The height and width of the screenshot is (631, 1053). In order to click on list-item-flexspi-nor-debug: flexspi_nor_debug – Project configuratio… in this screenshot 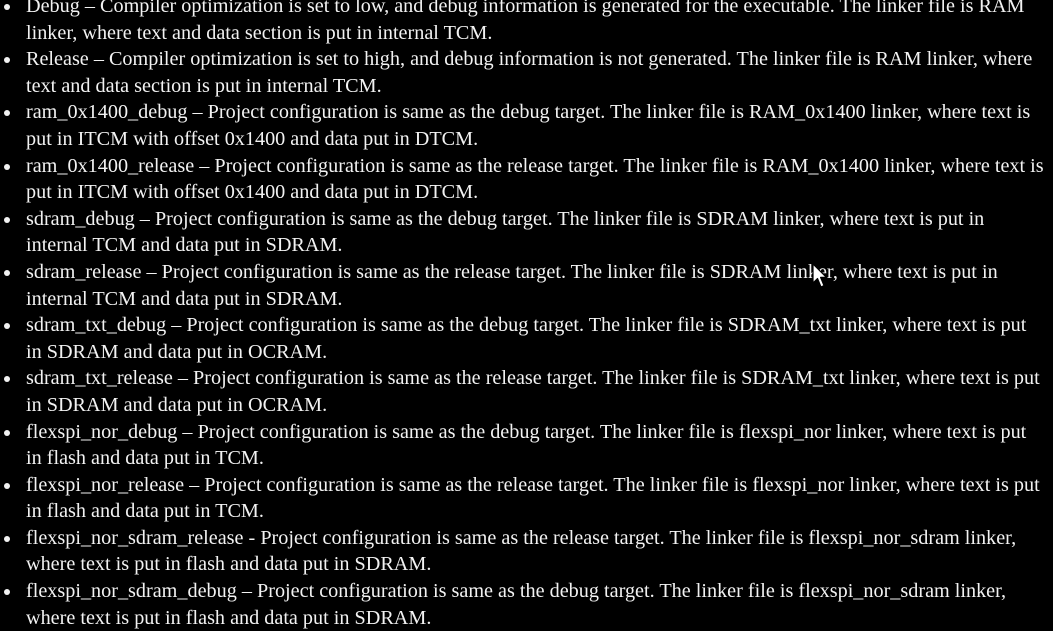, I will do `click(526, 445)`.